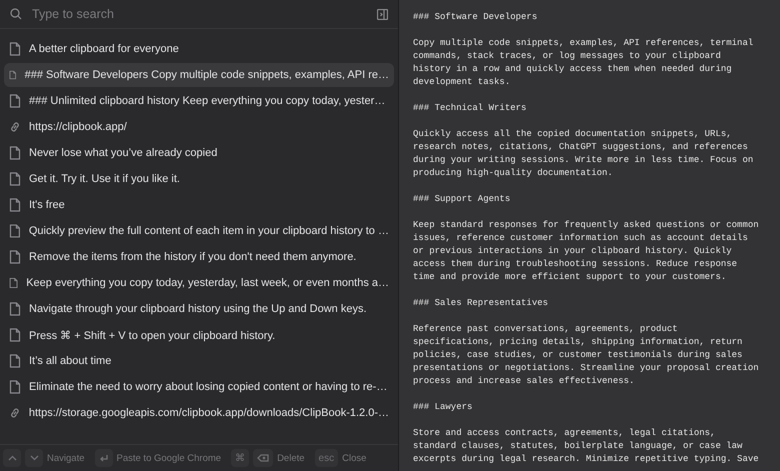 This screenshot has height=471, width=780. I want to click on clipboard-item: Remove the items from the history if you don't need them anymore., so click(199, 257).